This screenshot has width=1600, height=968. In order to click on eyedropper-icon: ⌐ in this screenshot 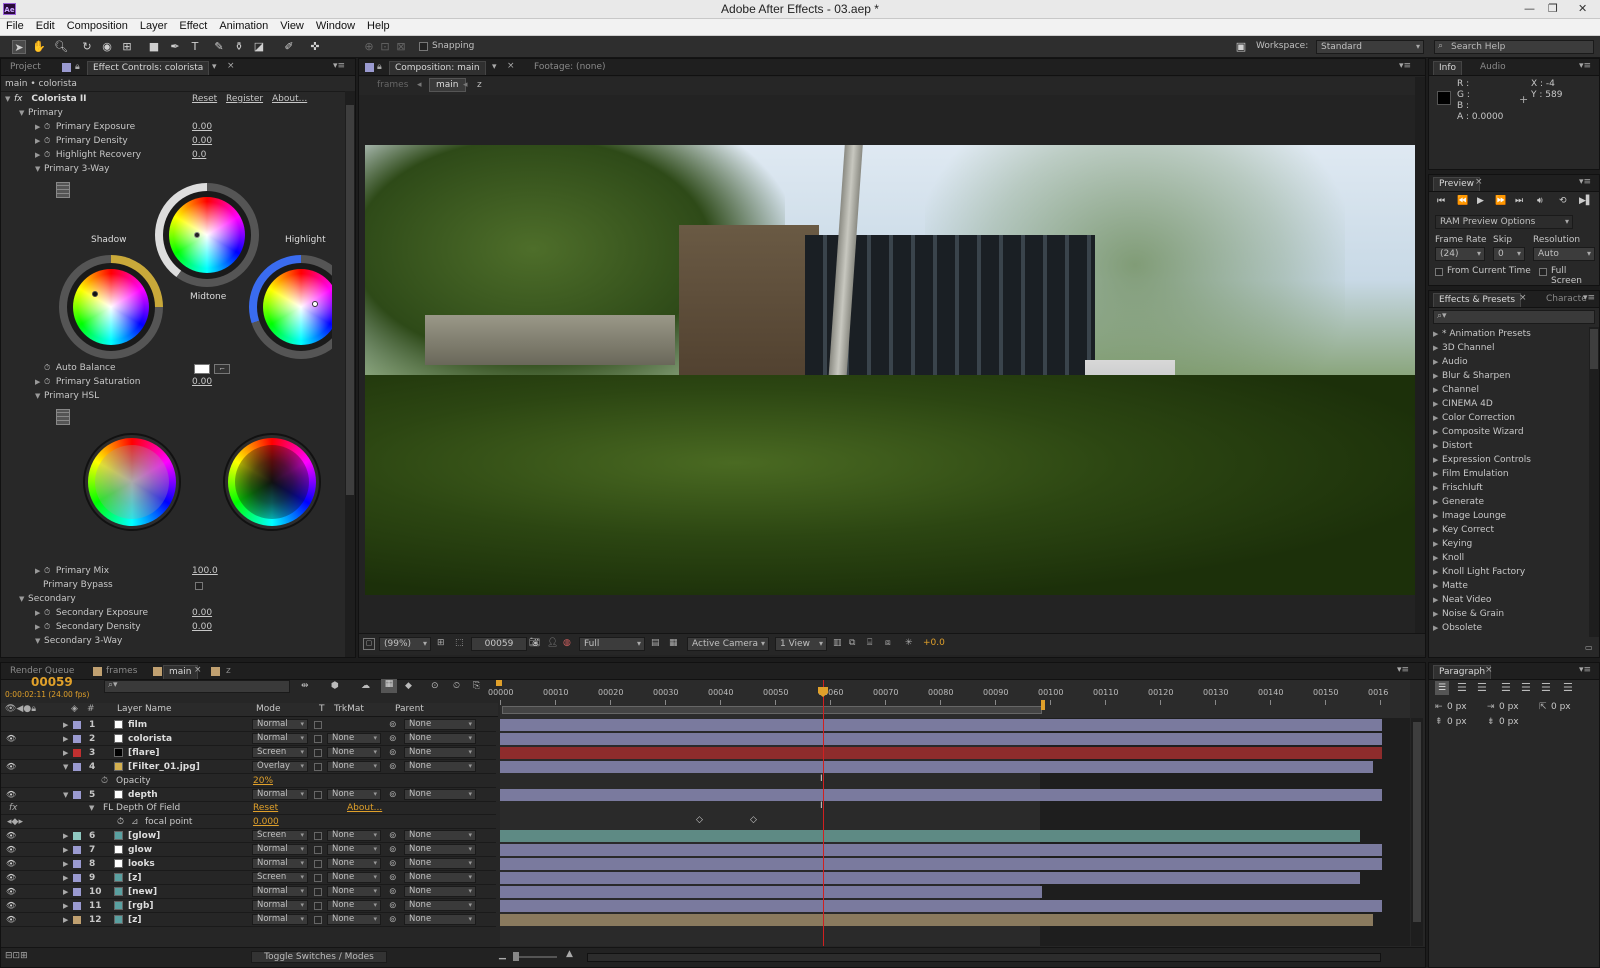, I will do `click(222, 369)`.